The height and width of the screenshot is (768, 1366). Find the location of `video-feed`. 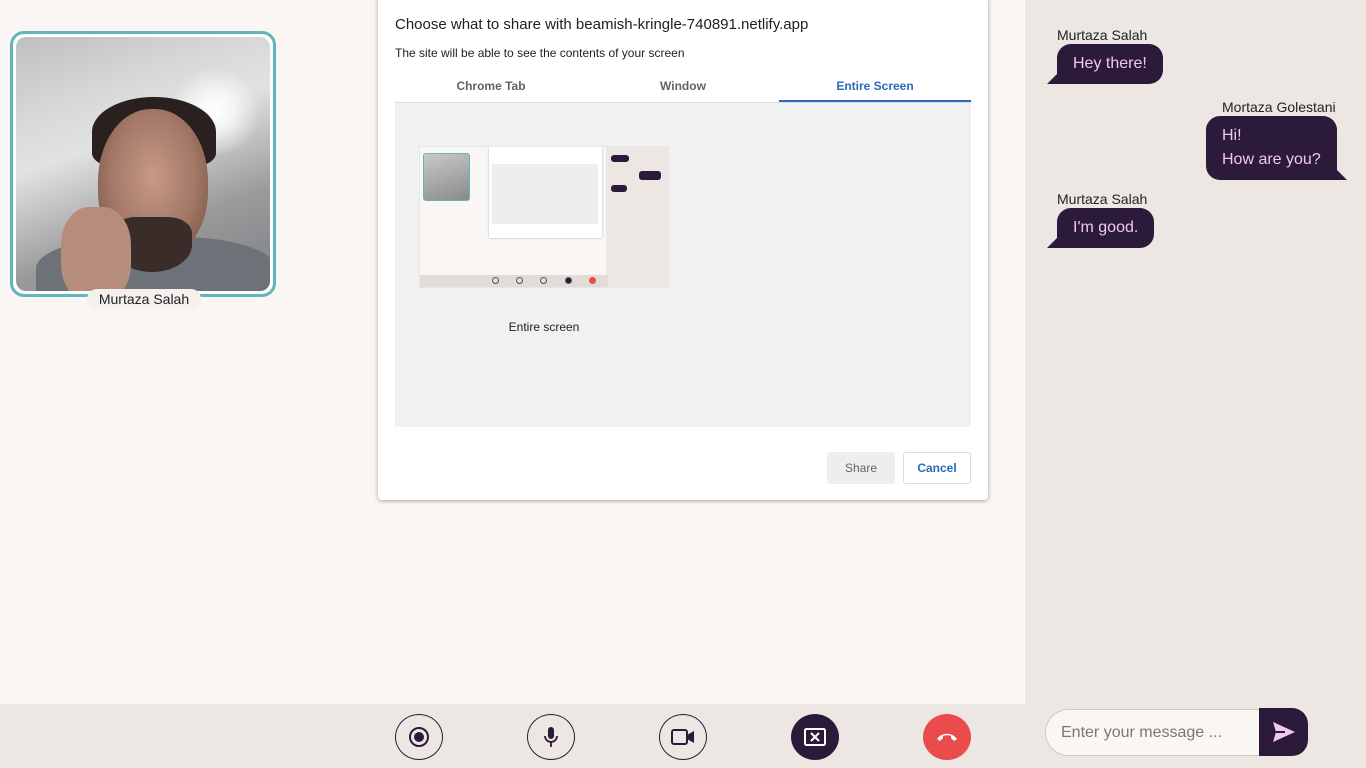

video-feed is located at coordinates (143, 164).